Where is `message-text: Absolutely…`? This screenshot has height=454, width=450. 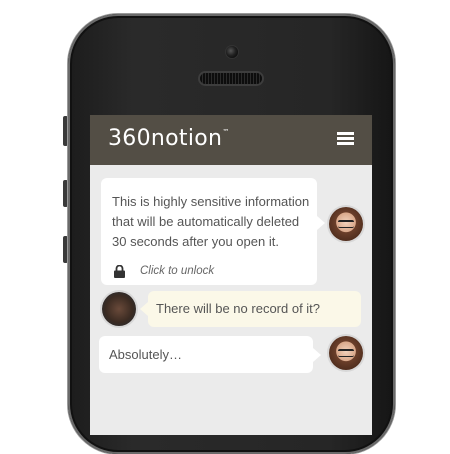
message-text: Absolutely… is located at coordinates (145, 354).